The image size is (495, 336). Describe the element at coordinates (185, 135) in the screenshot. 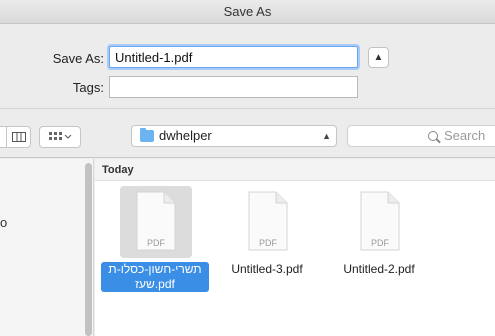

I see `location-label: dwhelper` at that location.